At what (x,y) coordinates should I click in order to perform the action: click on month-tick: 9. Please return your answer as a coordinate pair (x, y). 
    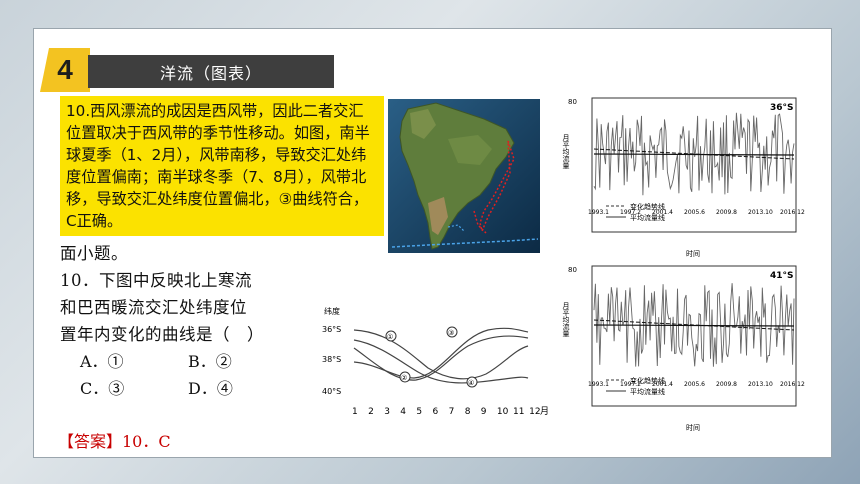
    Looking at the image, I should click on (484, 412).